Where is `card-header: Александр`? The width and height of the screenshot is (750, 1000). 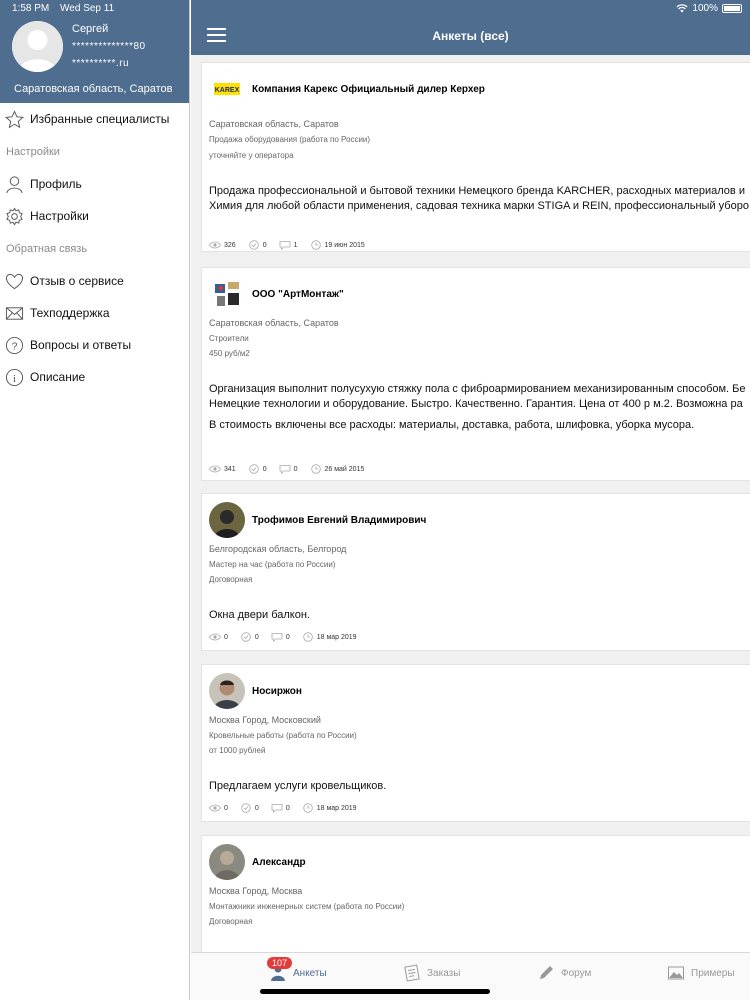 card-header: Александр is located at coordinates (257, 862).